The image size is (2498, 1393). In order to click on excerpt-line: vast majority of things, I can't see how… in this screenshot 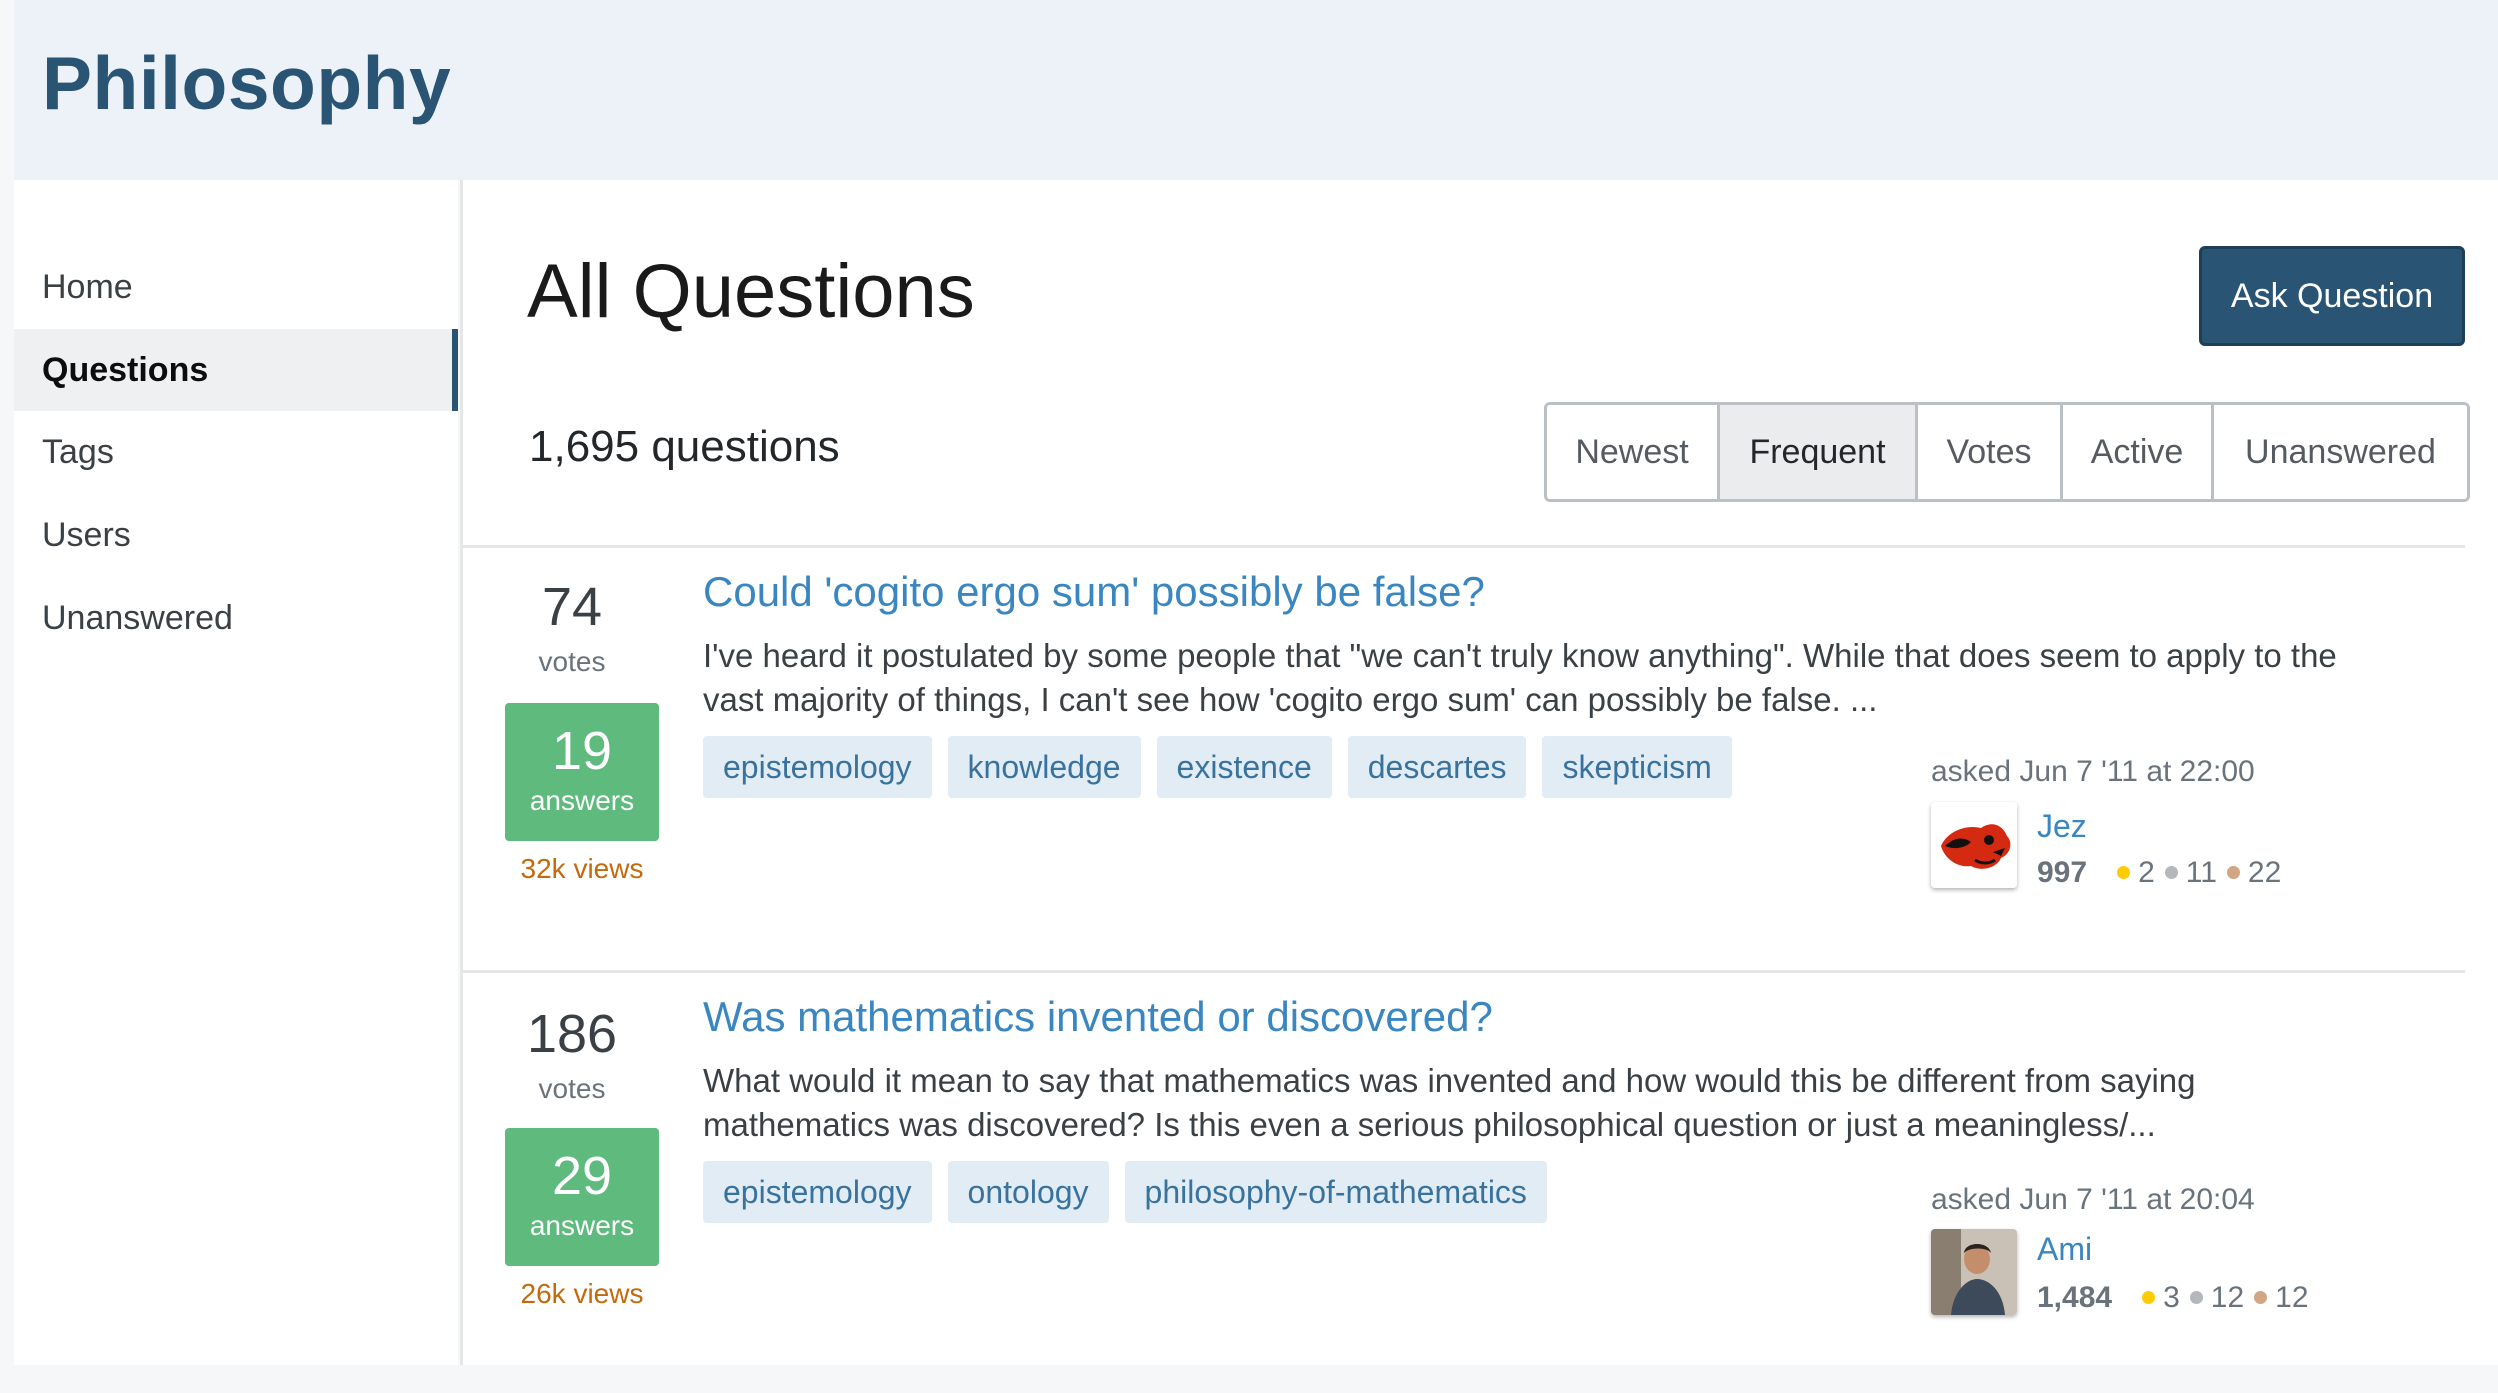, I will do `click(1290, 699)`.